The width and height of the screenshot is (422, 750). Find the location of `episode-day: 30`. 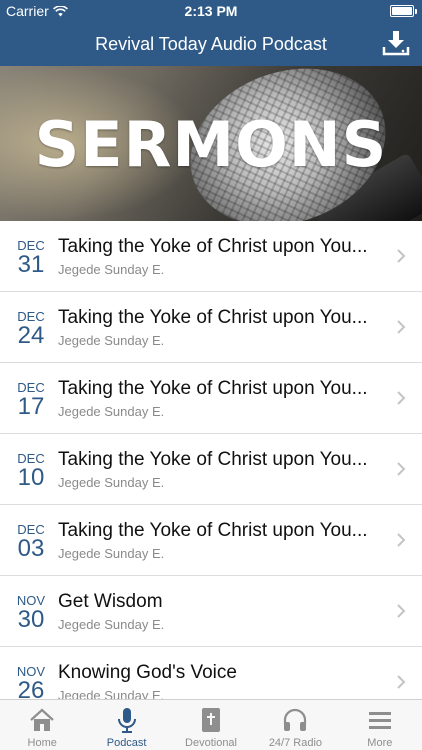

episode-day: 30 is located at coordinates (31, 619).